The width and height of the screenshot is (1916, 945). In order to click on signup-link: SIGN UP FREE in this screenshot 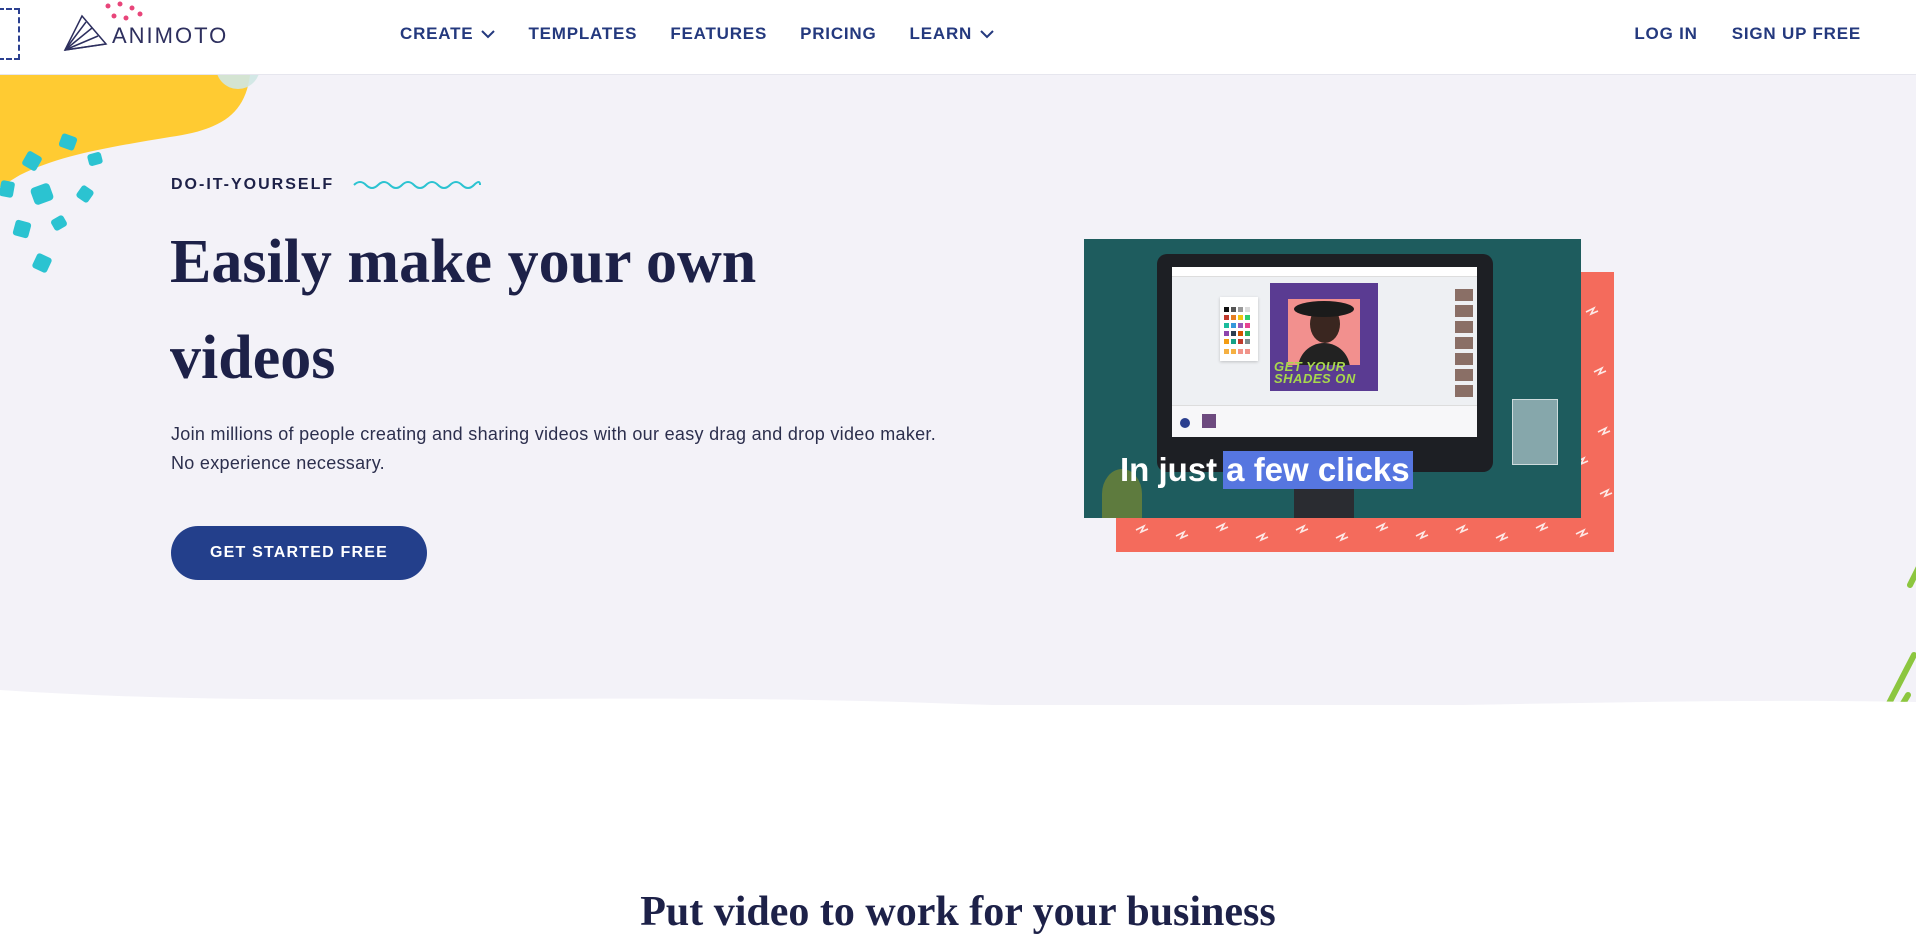, I will do `click(1796, 34)`.